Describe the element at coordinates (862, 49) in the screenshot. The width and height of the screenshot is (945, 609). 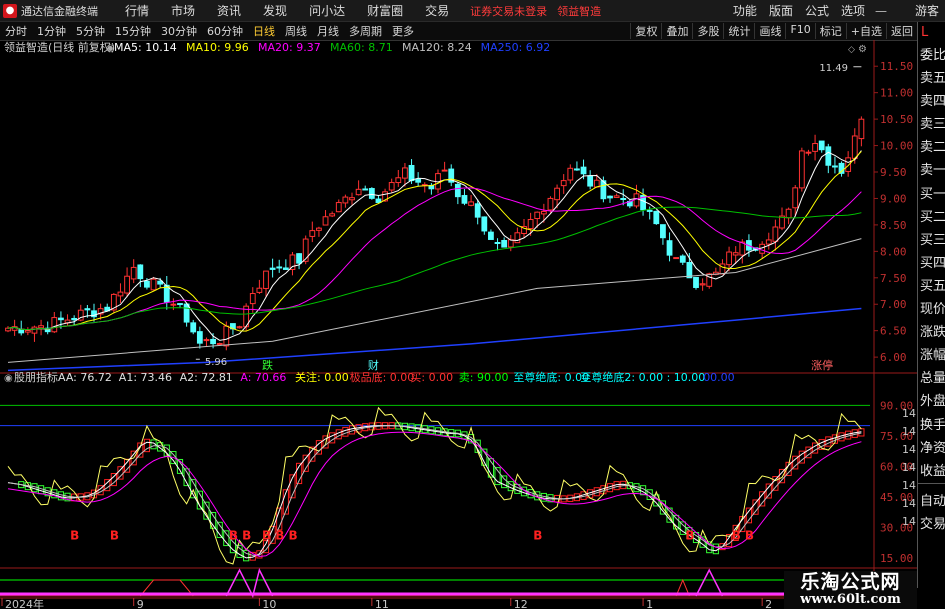
I see `chart-settings-icon: ⚙` at that location.